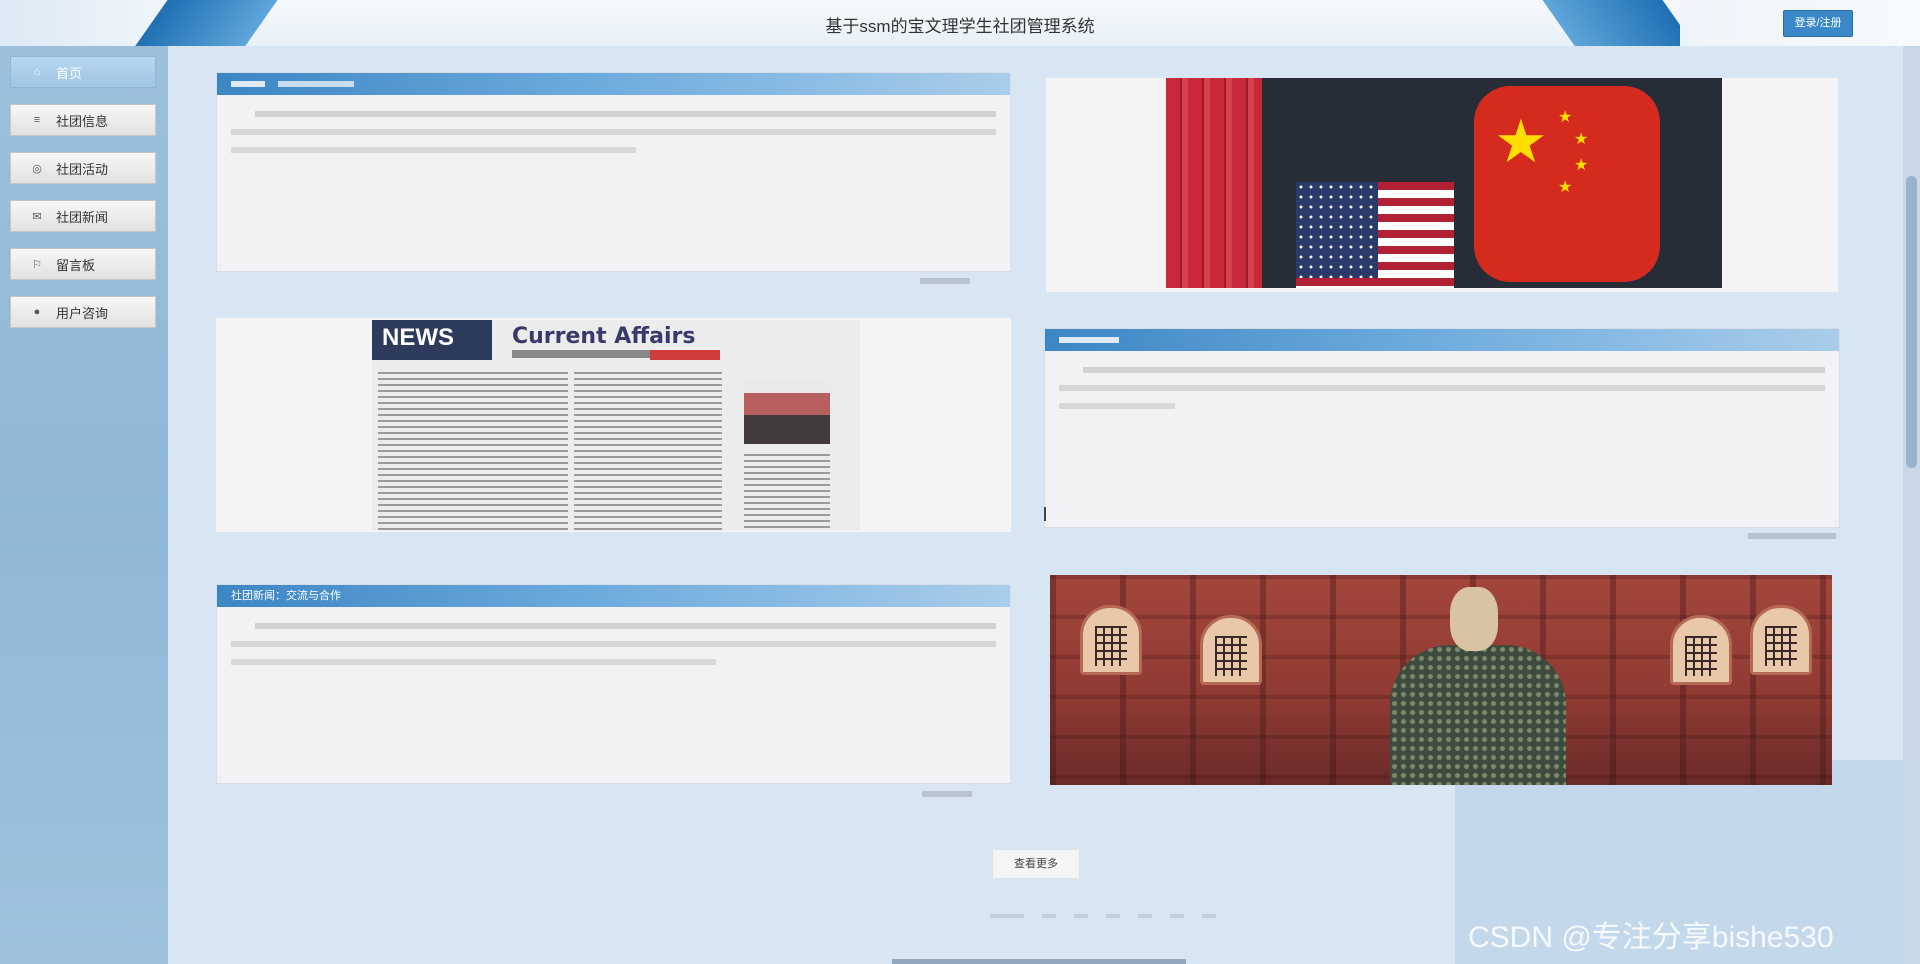  What do you see at coordinates (1214, 183) in the screenshot?
I see `red-books` at bounding box center [1214, 183].